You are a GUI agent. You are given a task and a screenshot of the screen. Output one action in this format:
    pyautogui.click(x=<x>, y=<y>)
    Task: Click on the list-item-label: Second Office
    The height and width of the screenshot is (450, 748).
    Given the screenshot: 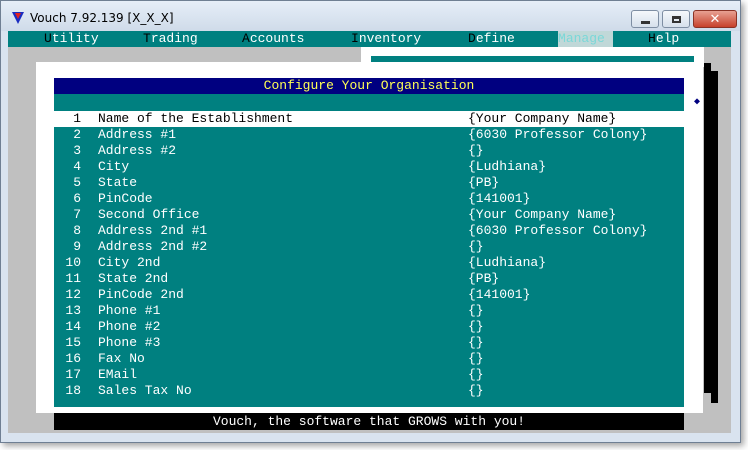 What is the action you would take?
    pyautogui.click(x=149, y=214)
    